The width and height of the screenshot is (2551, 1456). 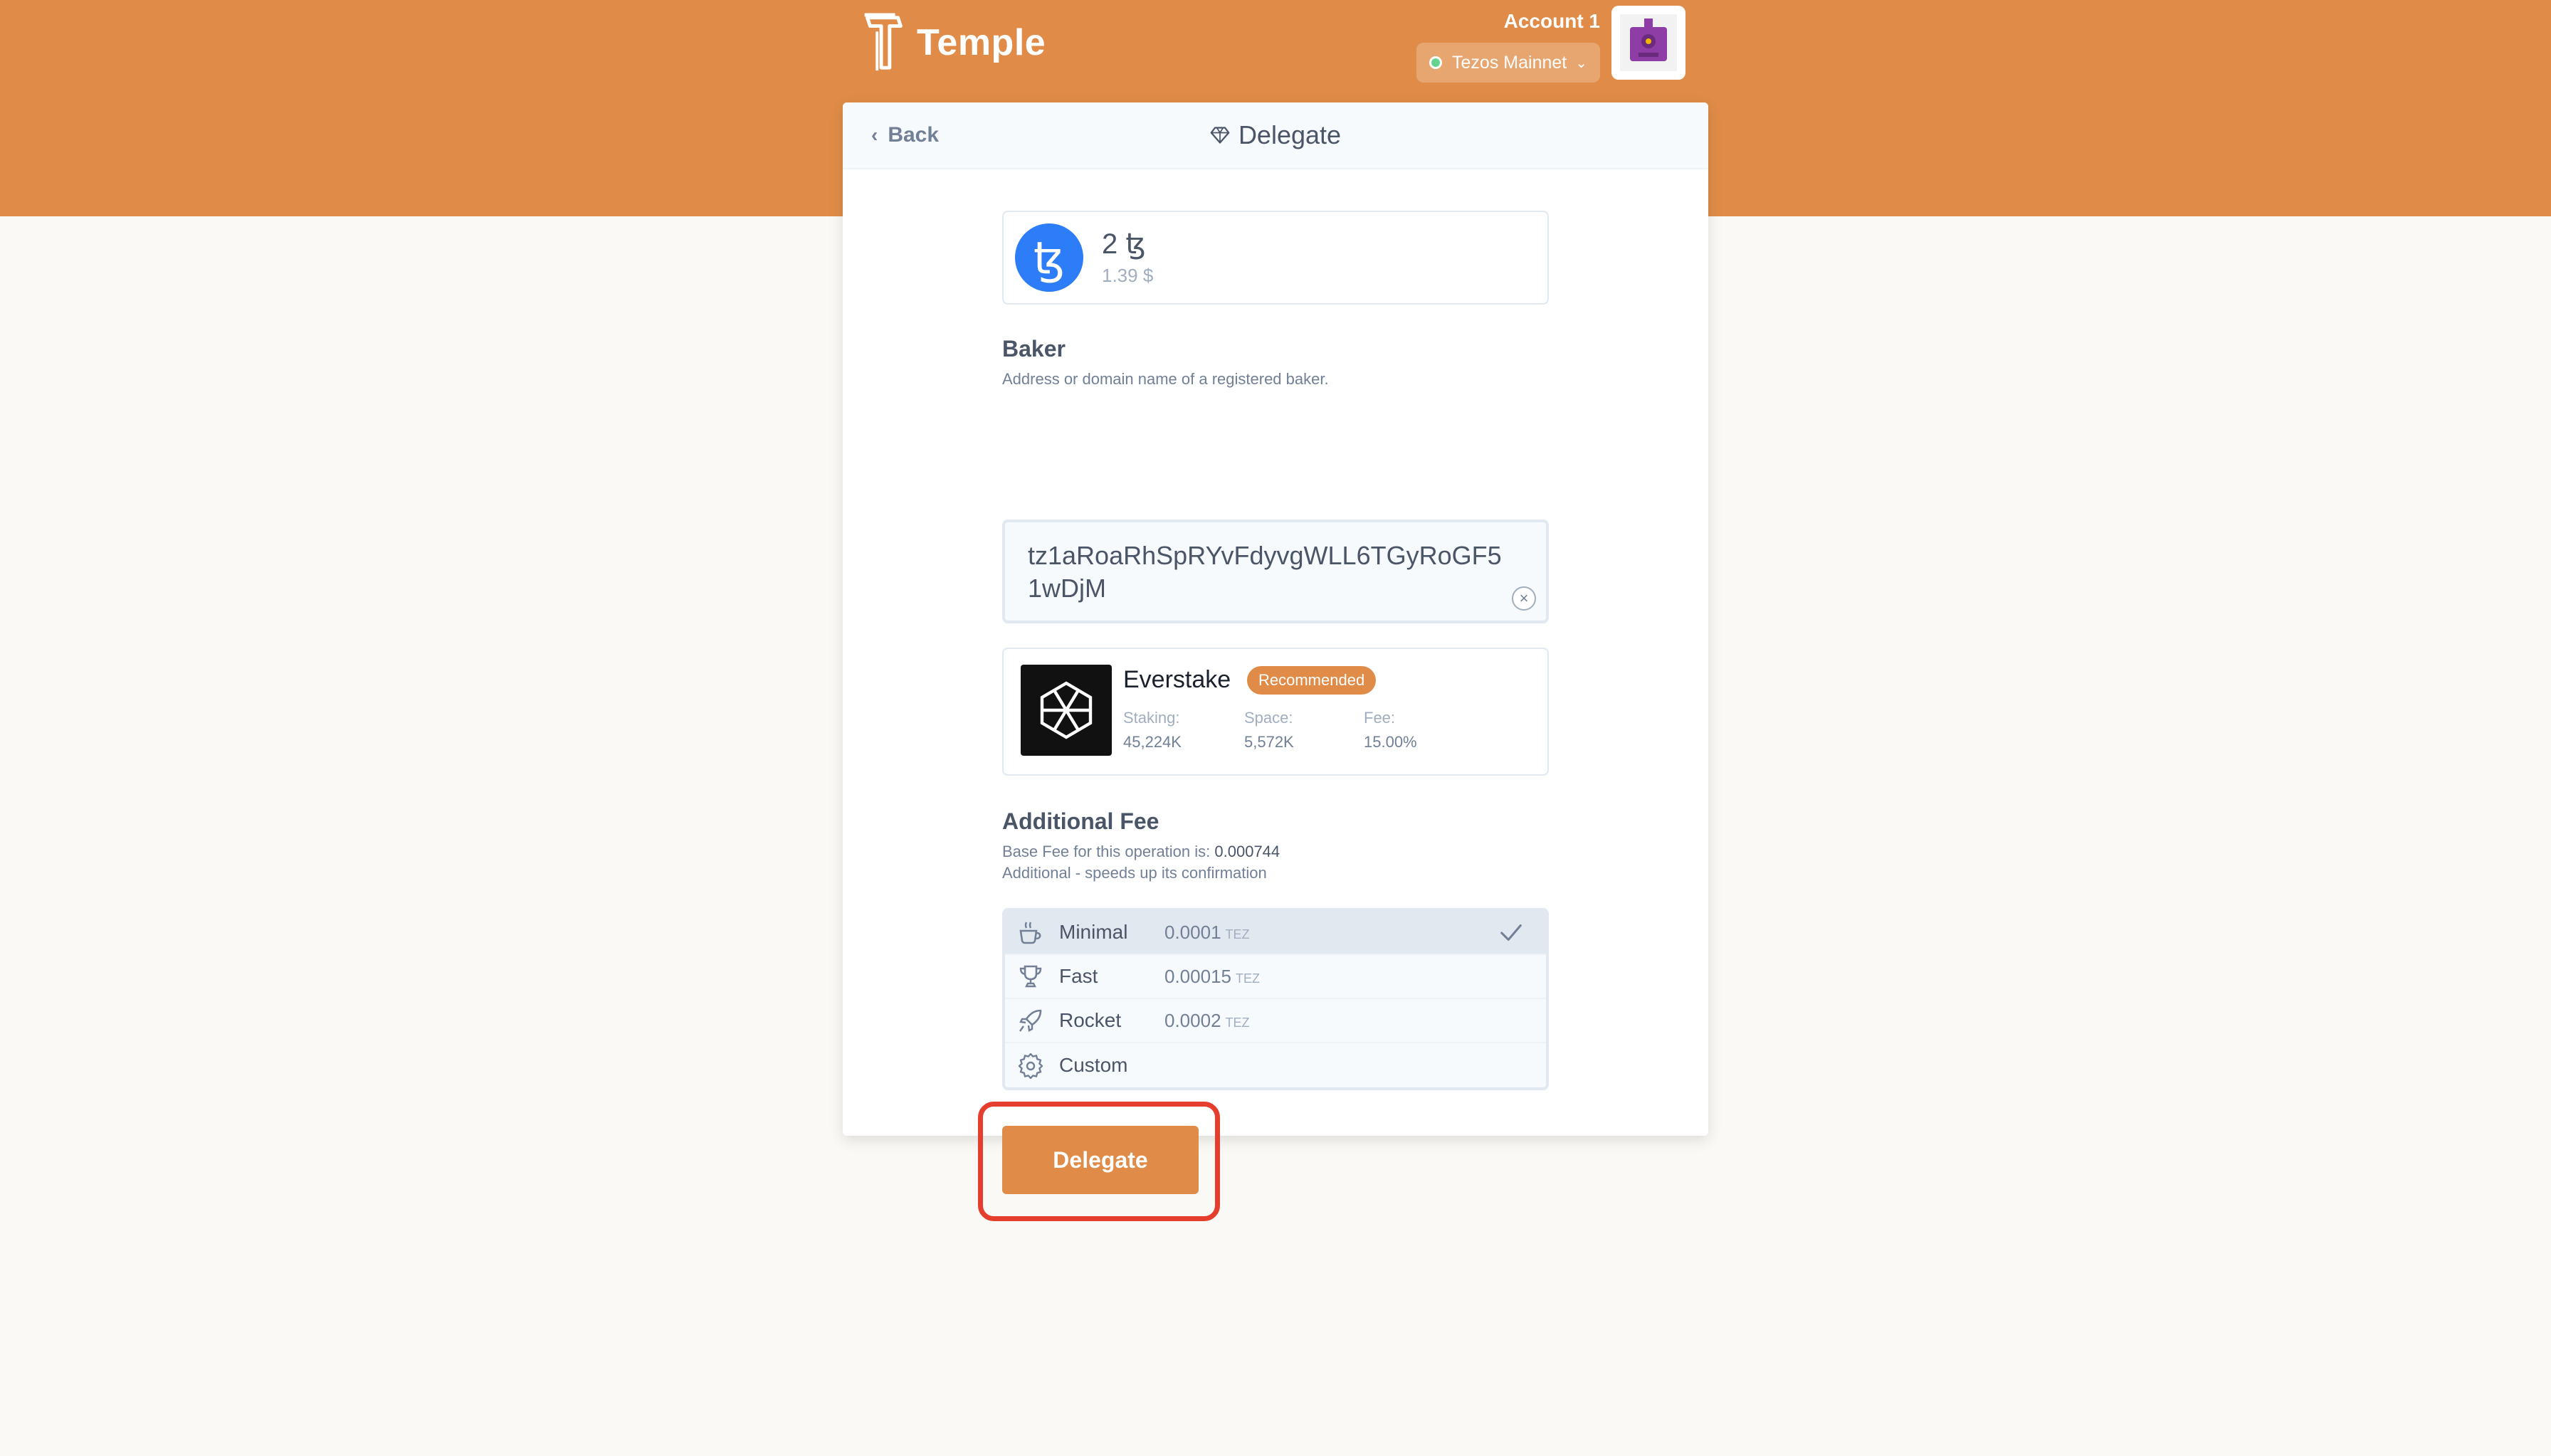 I want to click on fee-option-custom: Custom, so click(x=1275, y=1065).